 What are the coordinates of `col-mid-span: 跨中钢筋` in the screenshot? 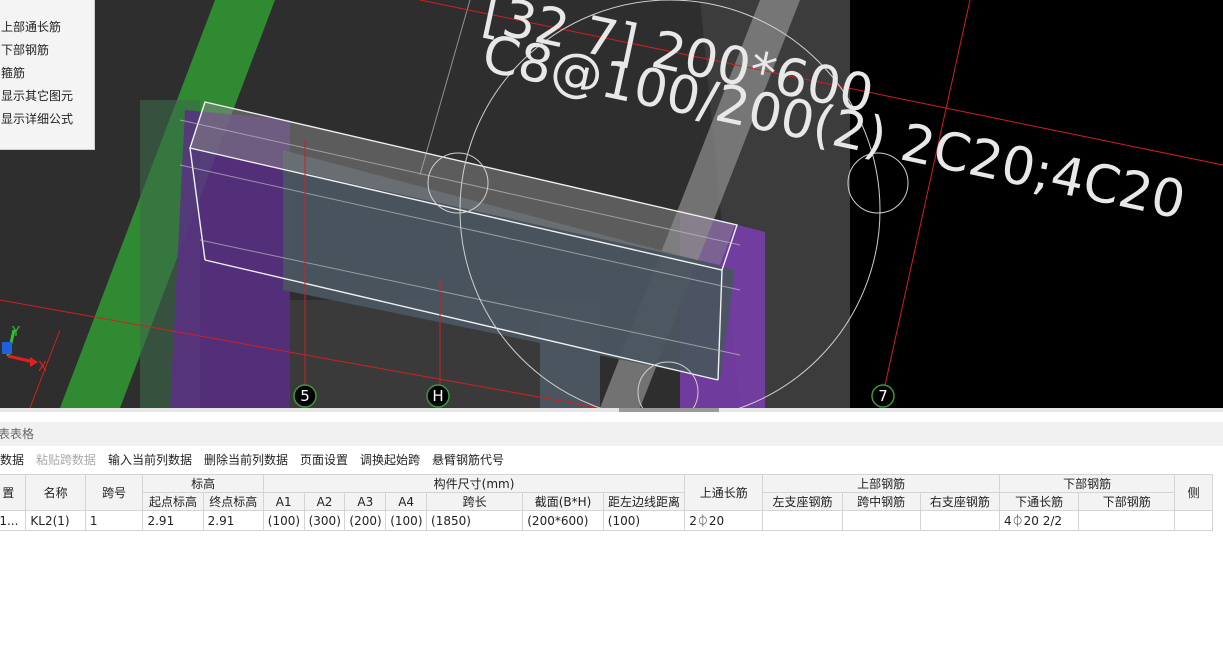 It's located at (881, 501).